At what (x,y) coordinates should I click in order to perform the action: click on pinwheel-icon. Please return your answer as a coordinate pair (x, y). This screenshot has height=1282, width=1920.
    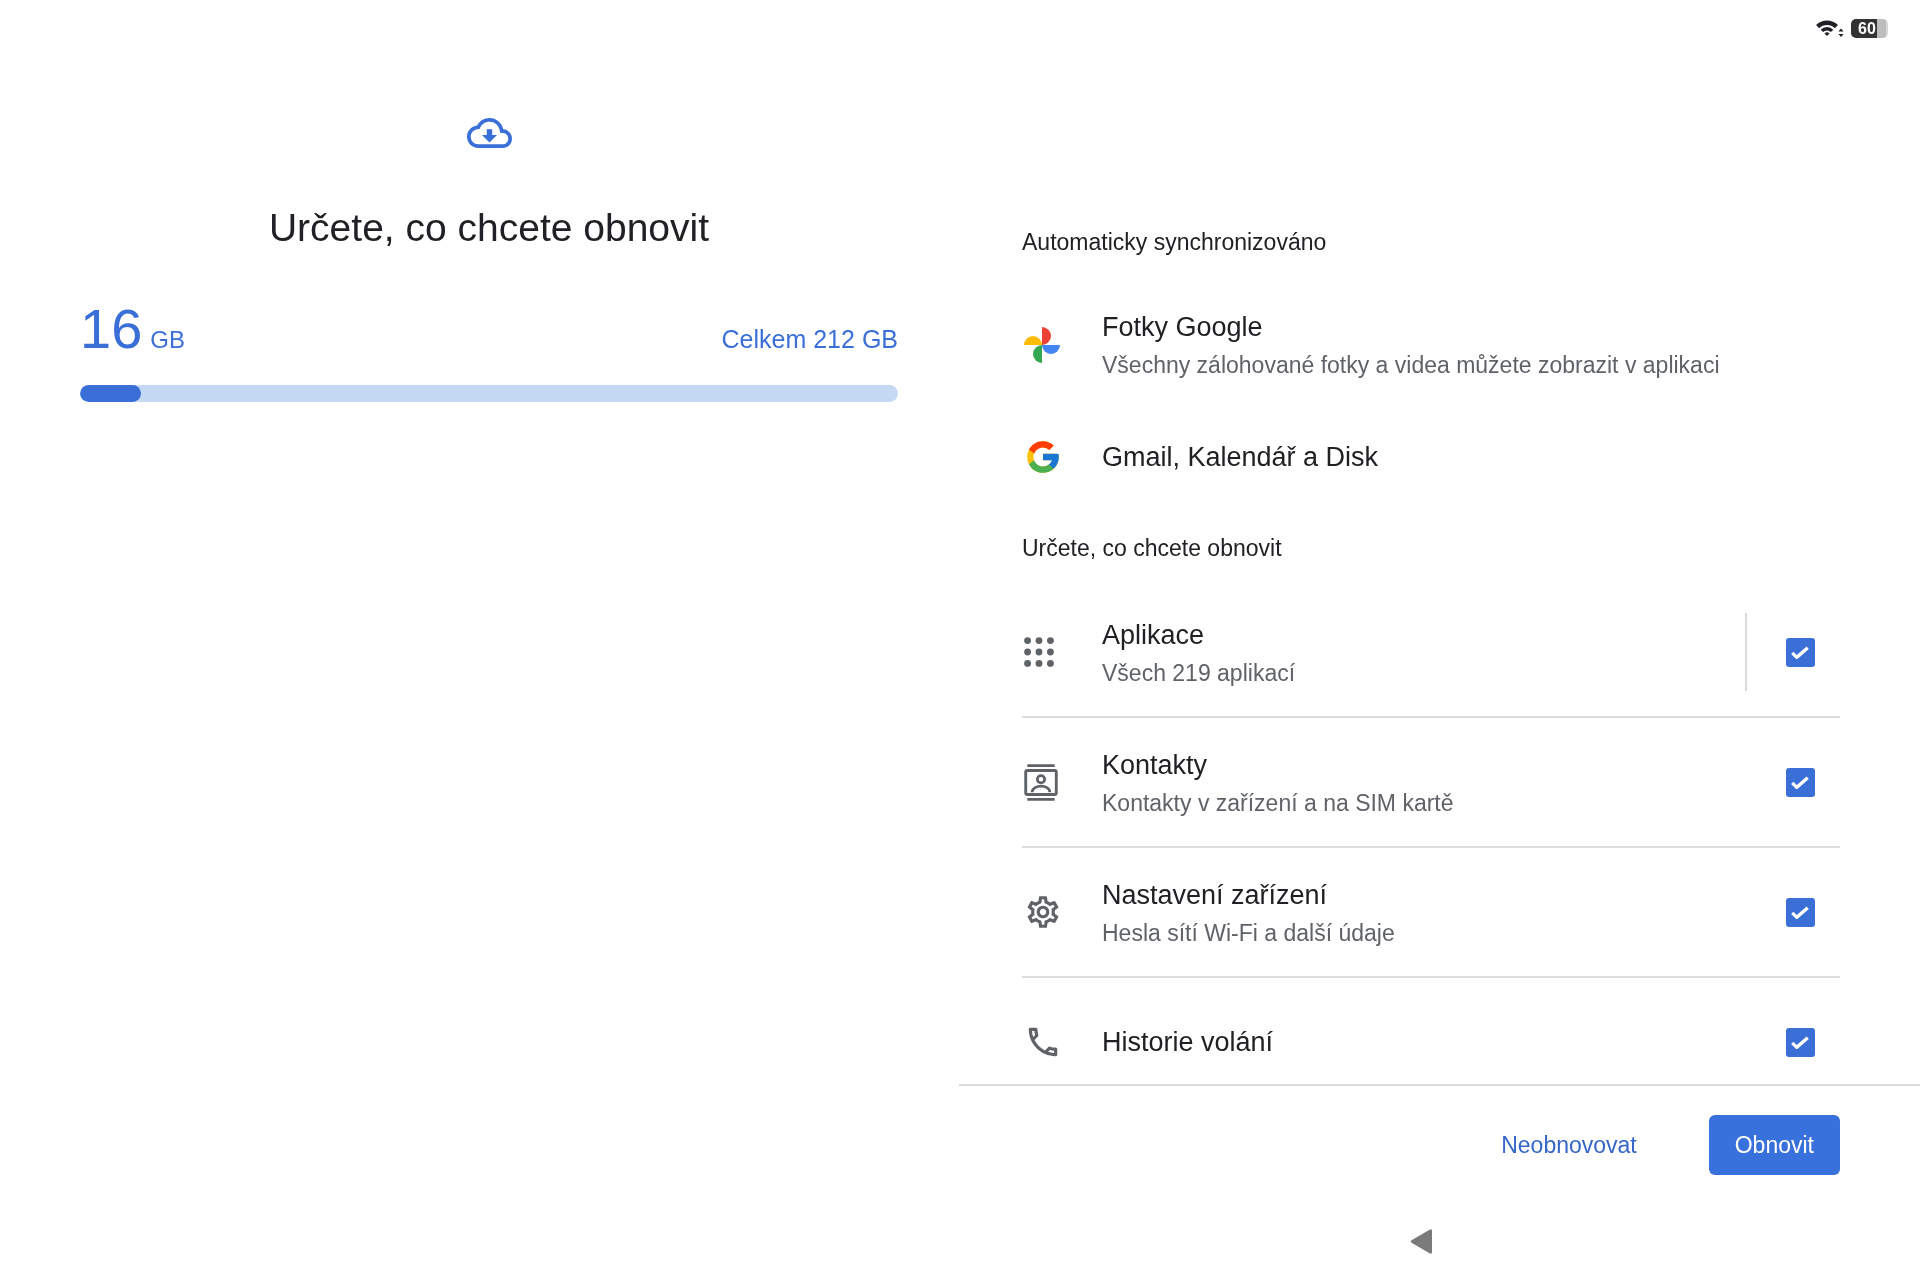
    Looking at the image, I should click on (1042, 344).